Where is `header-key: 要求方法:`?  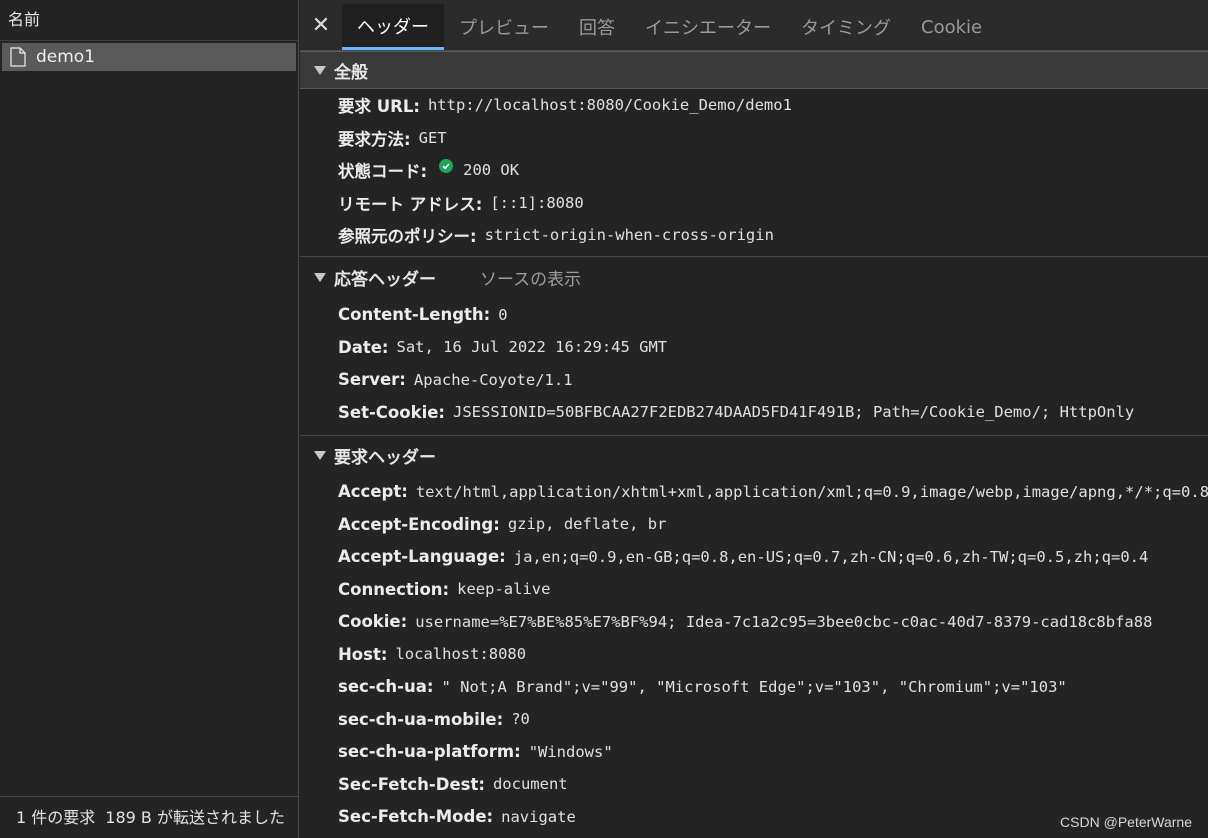
header-key: 要求方法: is located at coordinates (374, 139).